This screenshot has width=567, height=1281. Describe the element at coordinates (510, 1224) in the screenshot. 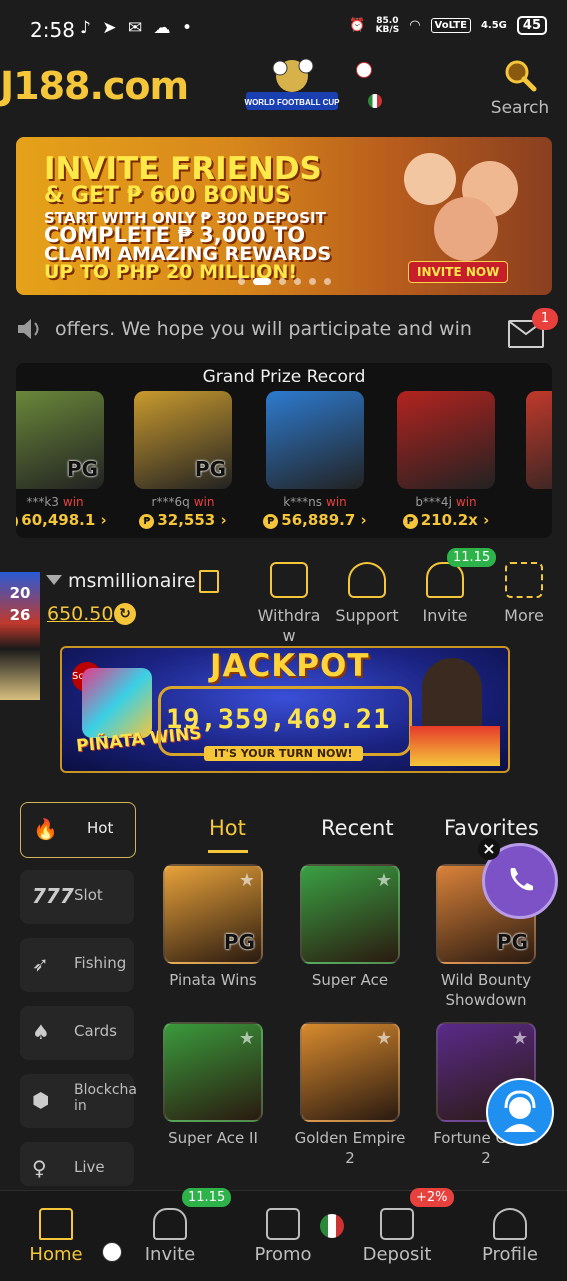

I see `profile-icon` at that location.